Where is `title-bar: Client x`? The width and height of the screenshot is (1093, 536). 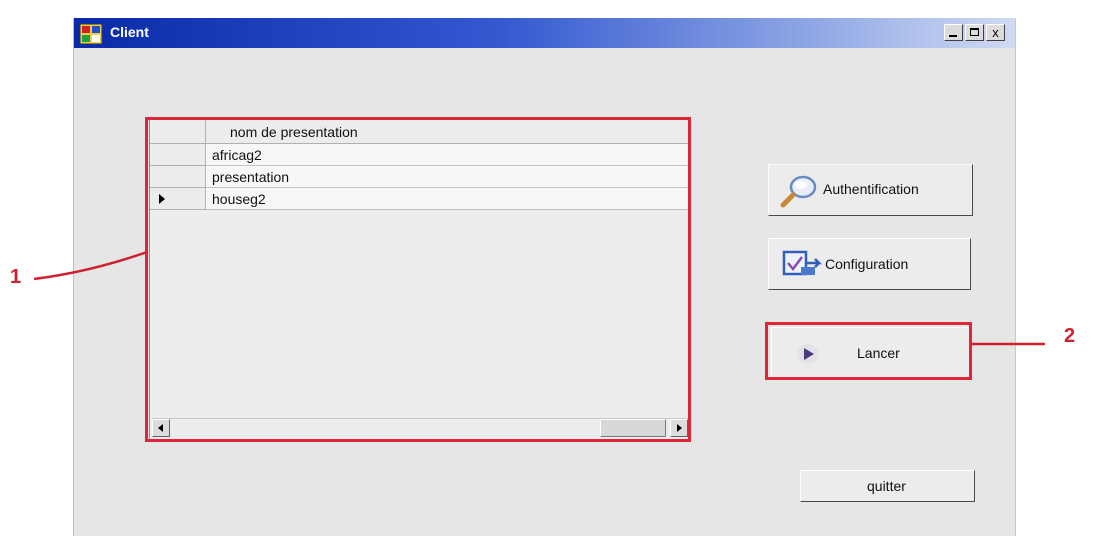
title-bar: Client x is located at coordinates (544, 33).